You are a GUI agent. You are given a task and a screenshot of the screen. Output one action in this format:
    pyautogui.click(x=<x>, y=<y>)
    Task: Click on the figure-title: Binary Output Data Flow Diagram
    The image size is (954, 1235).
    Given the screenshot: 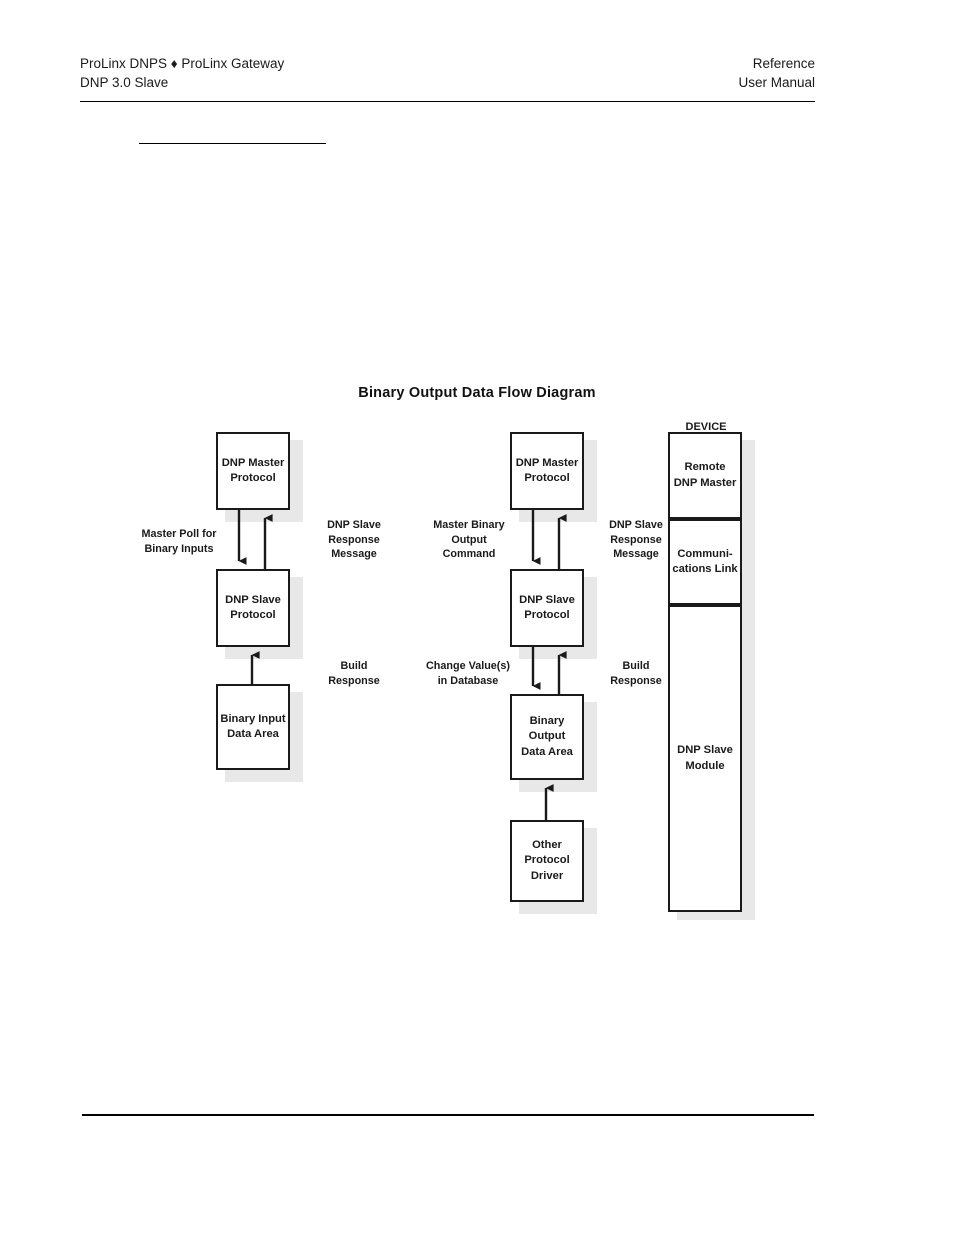 What is the action you would take?
    pyautogui.click(x=477, y=393)
    